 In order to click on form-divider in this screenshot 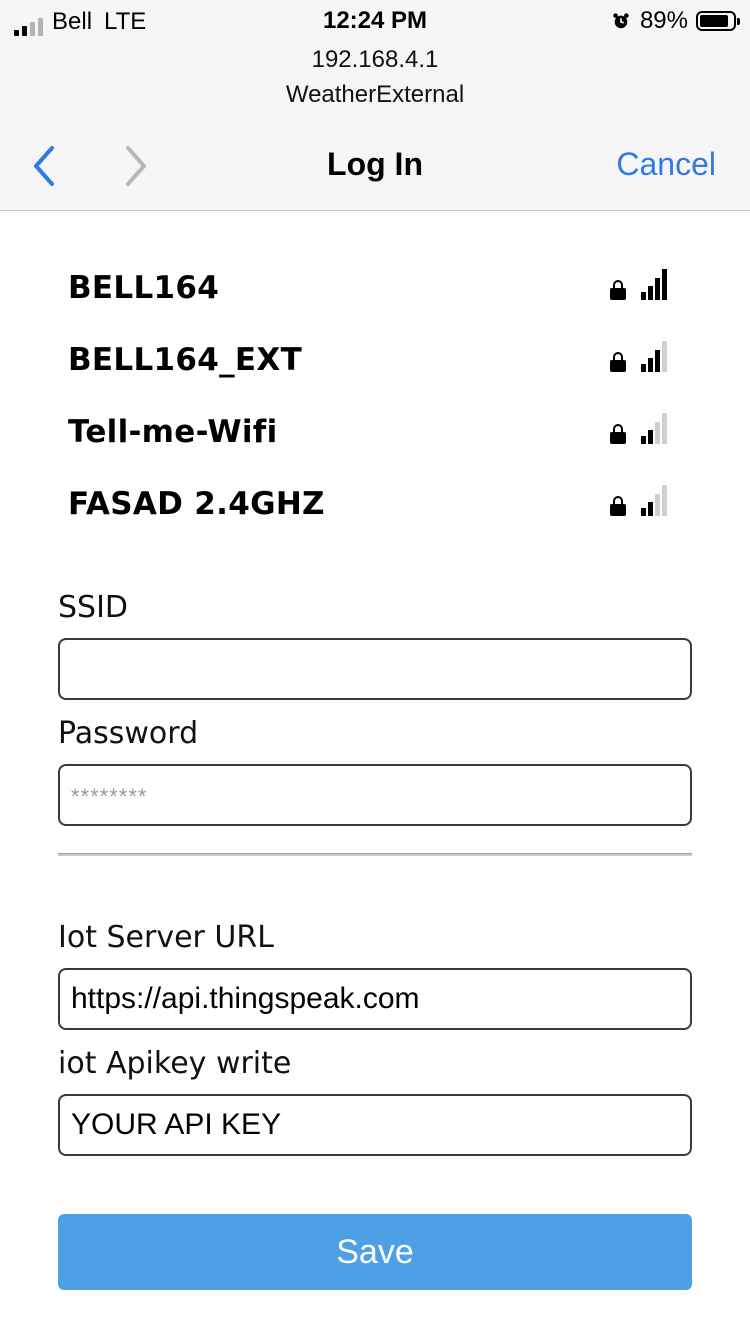, I will do `click(375, 854)`.